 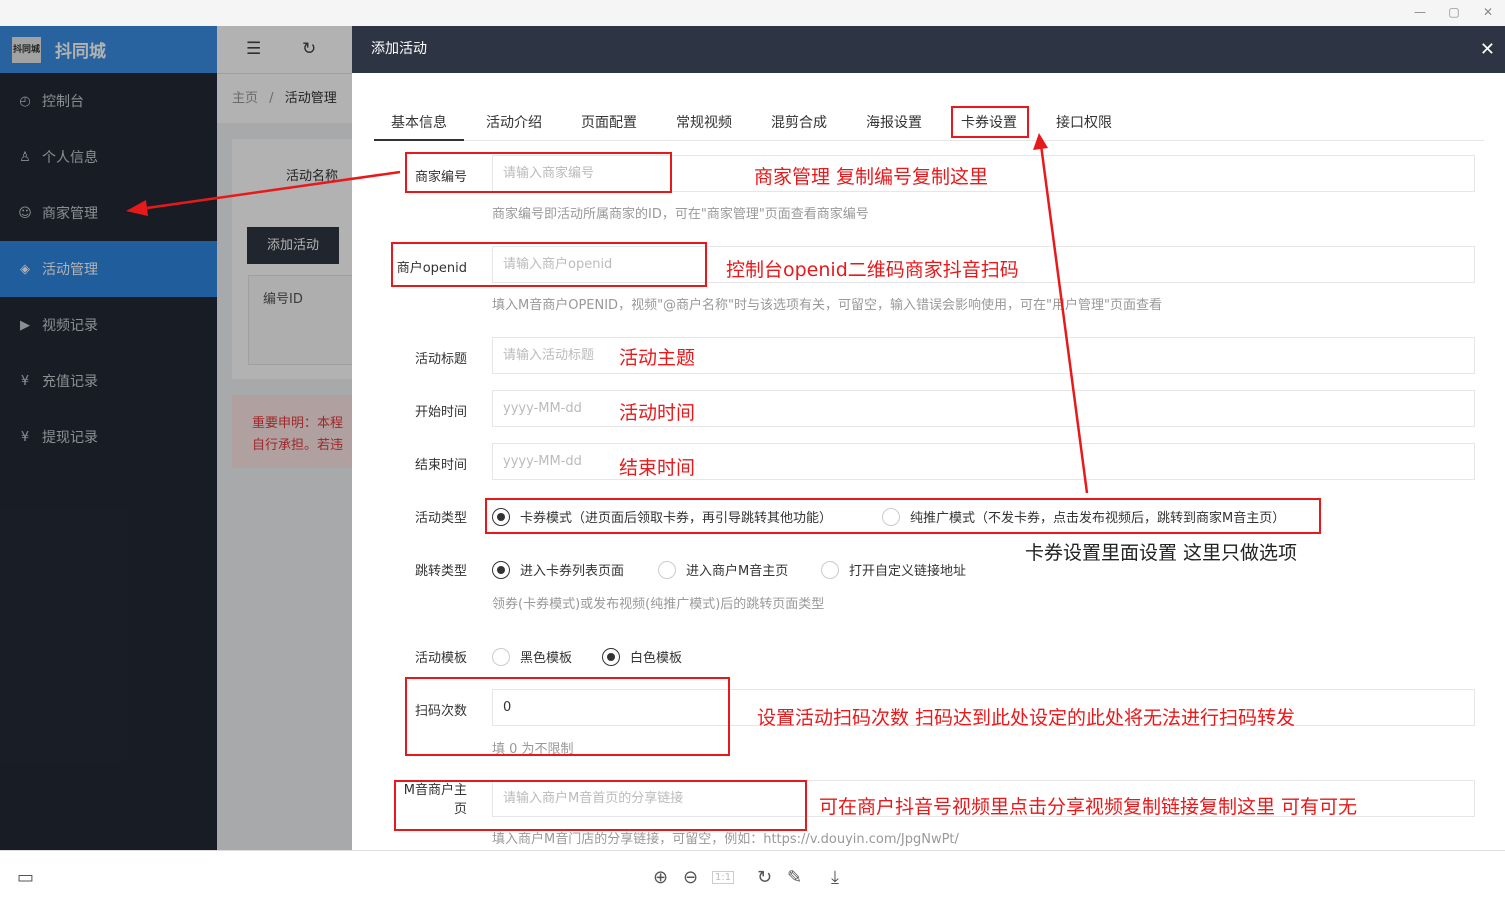 What do you see at coordinates (690, 877) in the screenshot?
I see `zoom-out-icon: ⊖` at bounding box center [690, 877].